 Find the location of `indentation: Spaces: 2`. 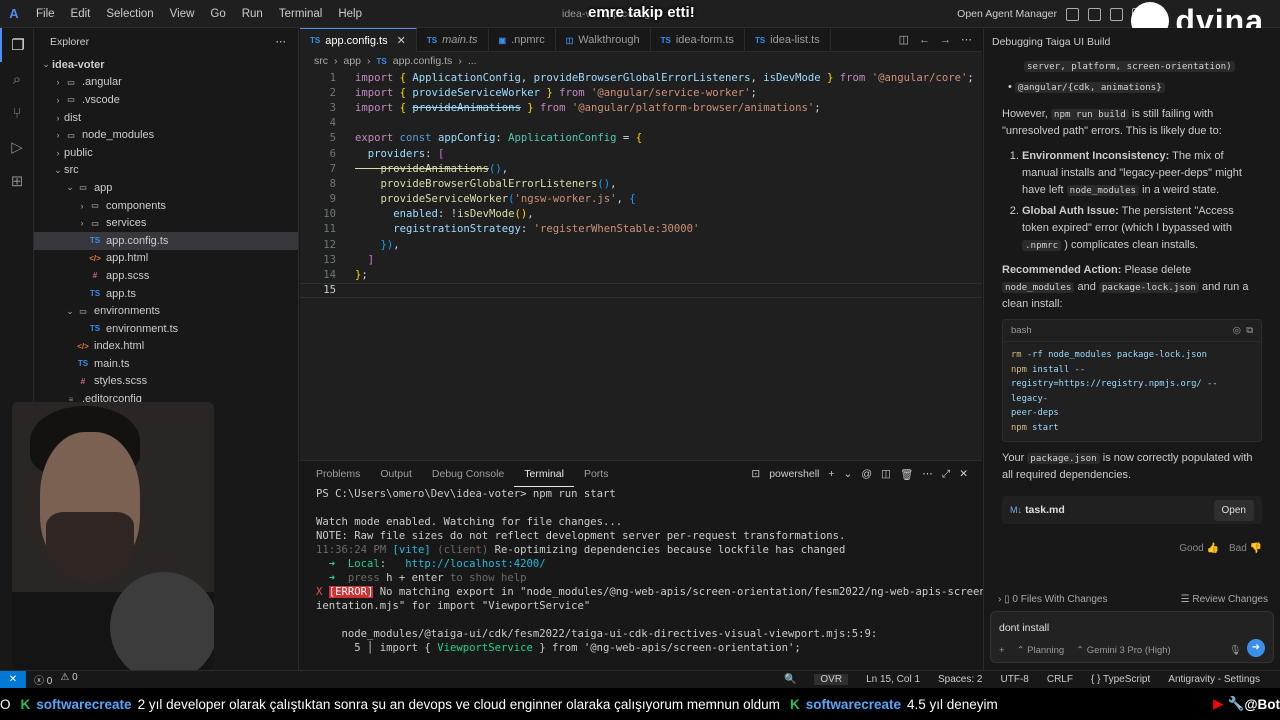

indentation: Spaces: 2 is located at coordinates (960, 679).